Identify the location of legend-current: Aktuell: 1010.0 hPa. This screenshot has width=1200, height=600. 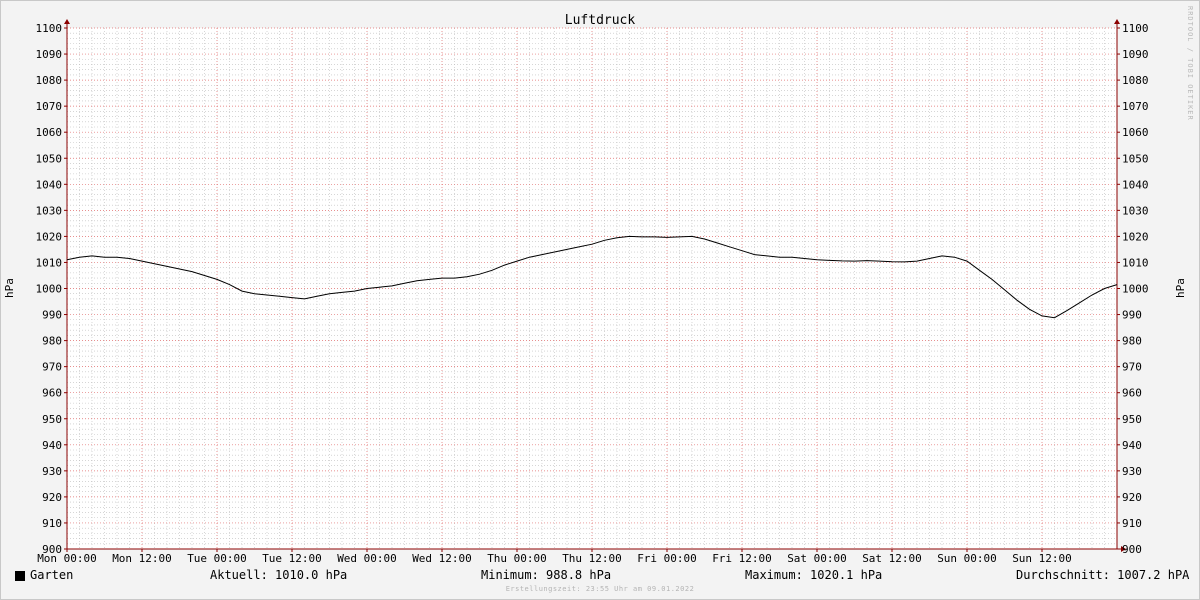
(279, 575).